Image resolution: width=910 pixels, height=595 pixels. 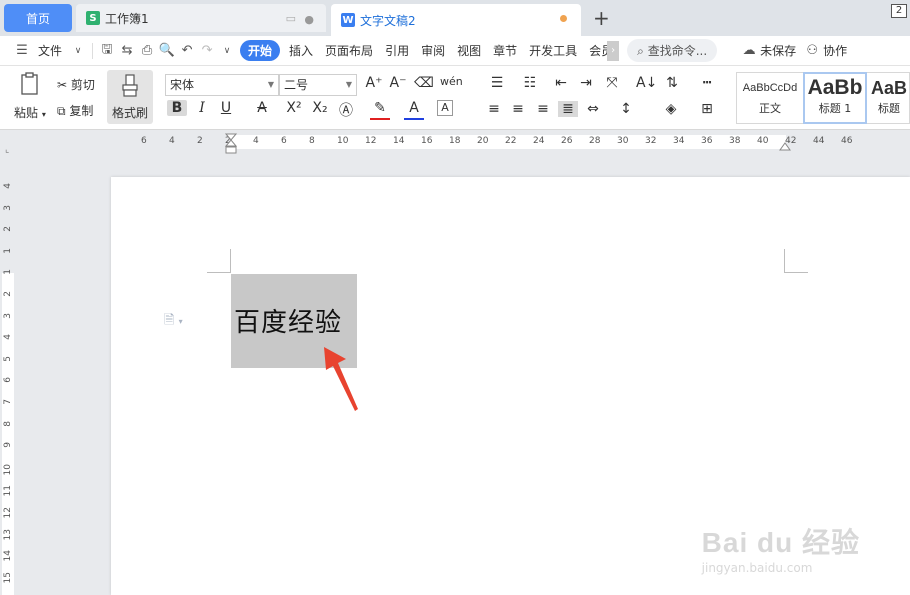 What do you see at coordinates (320, 108) in the screenshot?
I see `subscript-button: X₂` at bounding box center [320, 108].